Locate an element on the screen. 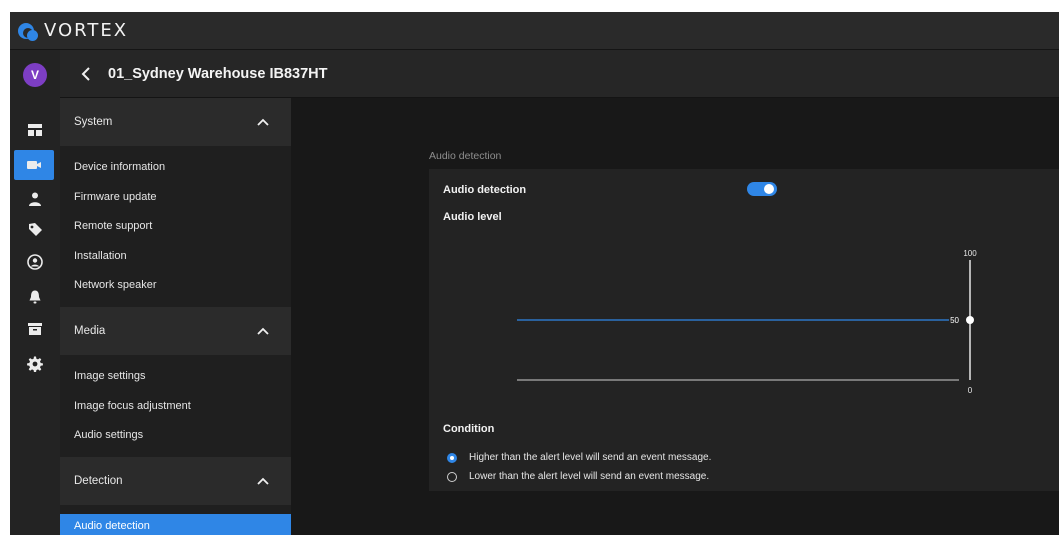 The image size is (1059, 535). account-circle-icon is located at coordinates (35, 262).